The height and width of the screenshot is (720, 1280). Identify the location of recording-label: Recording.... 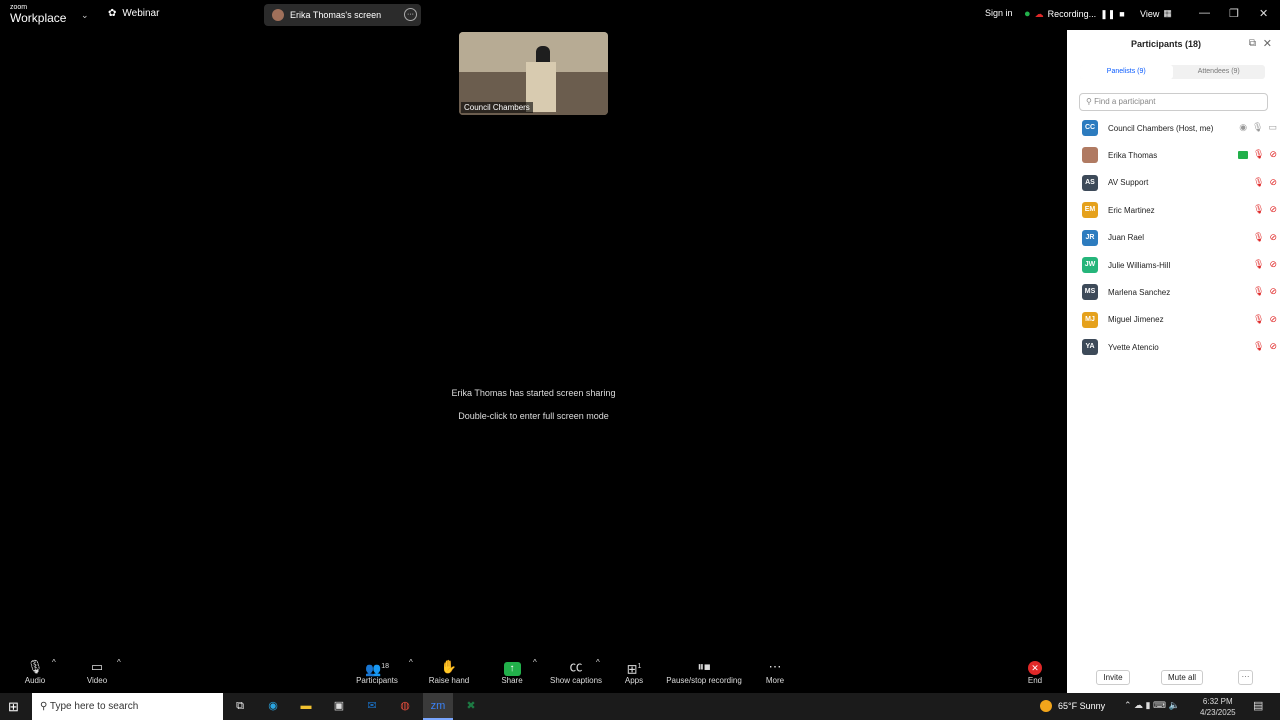
(1072, 14).